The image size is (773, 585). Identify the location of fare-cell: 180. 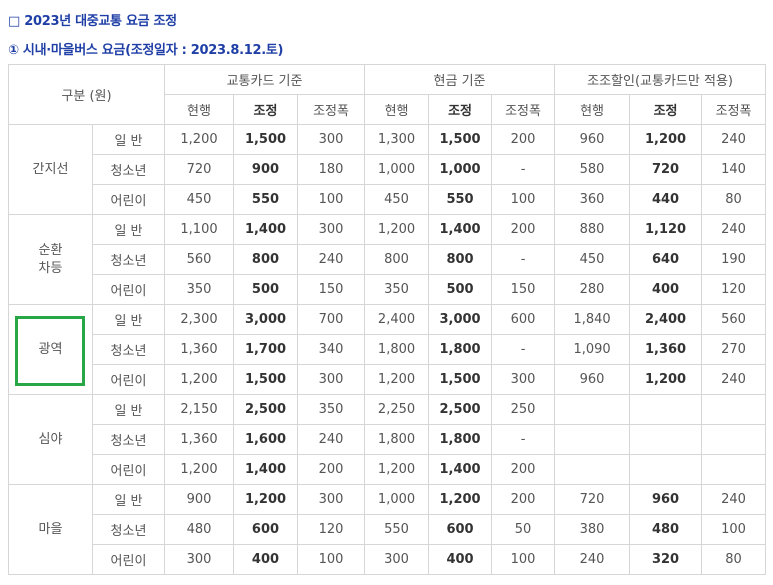
(331, 169).